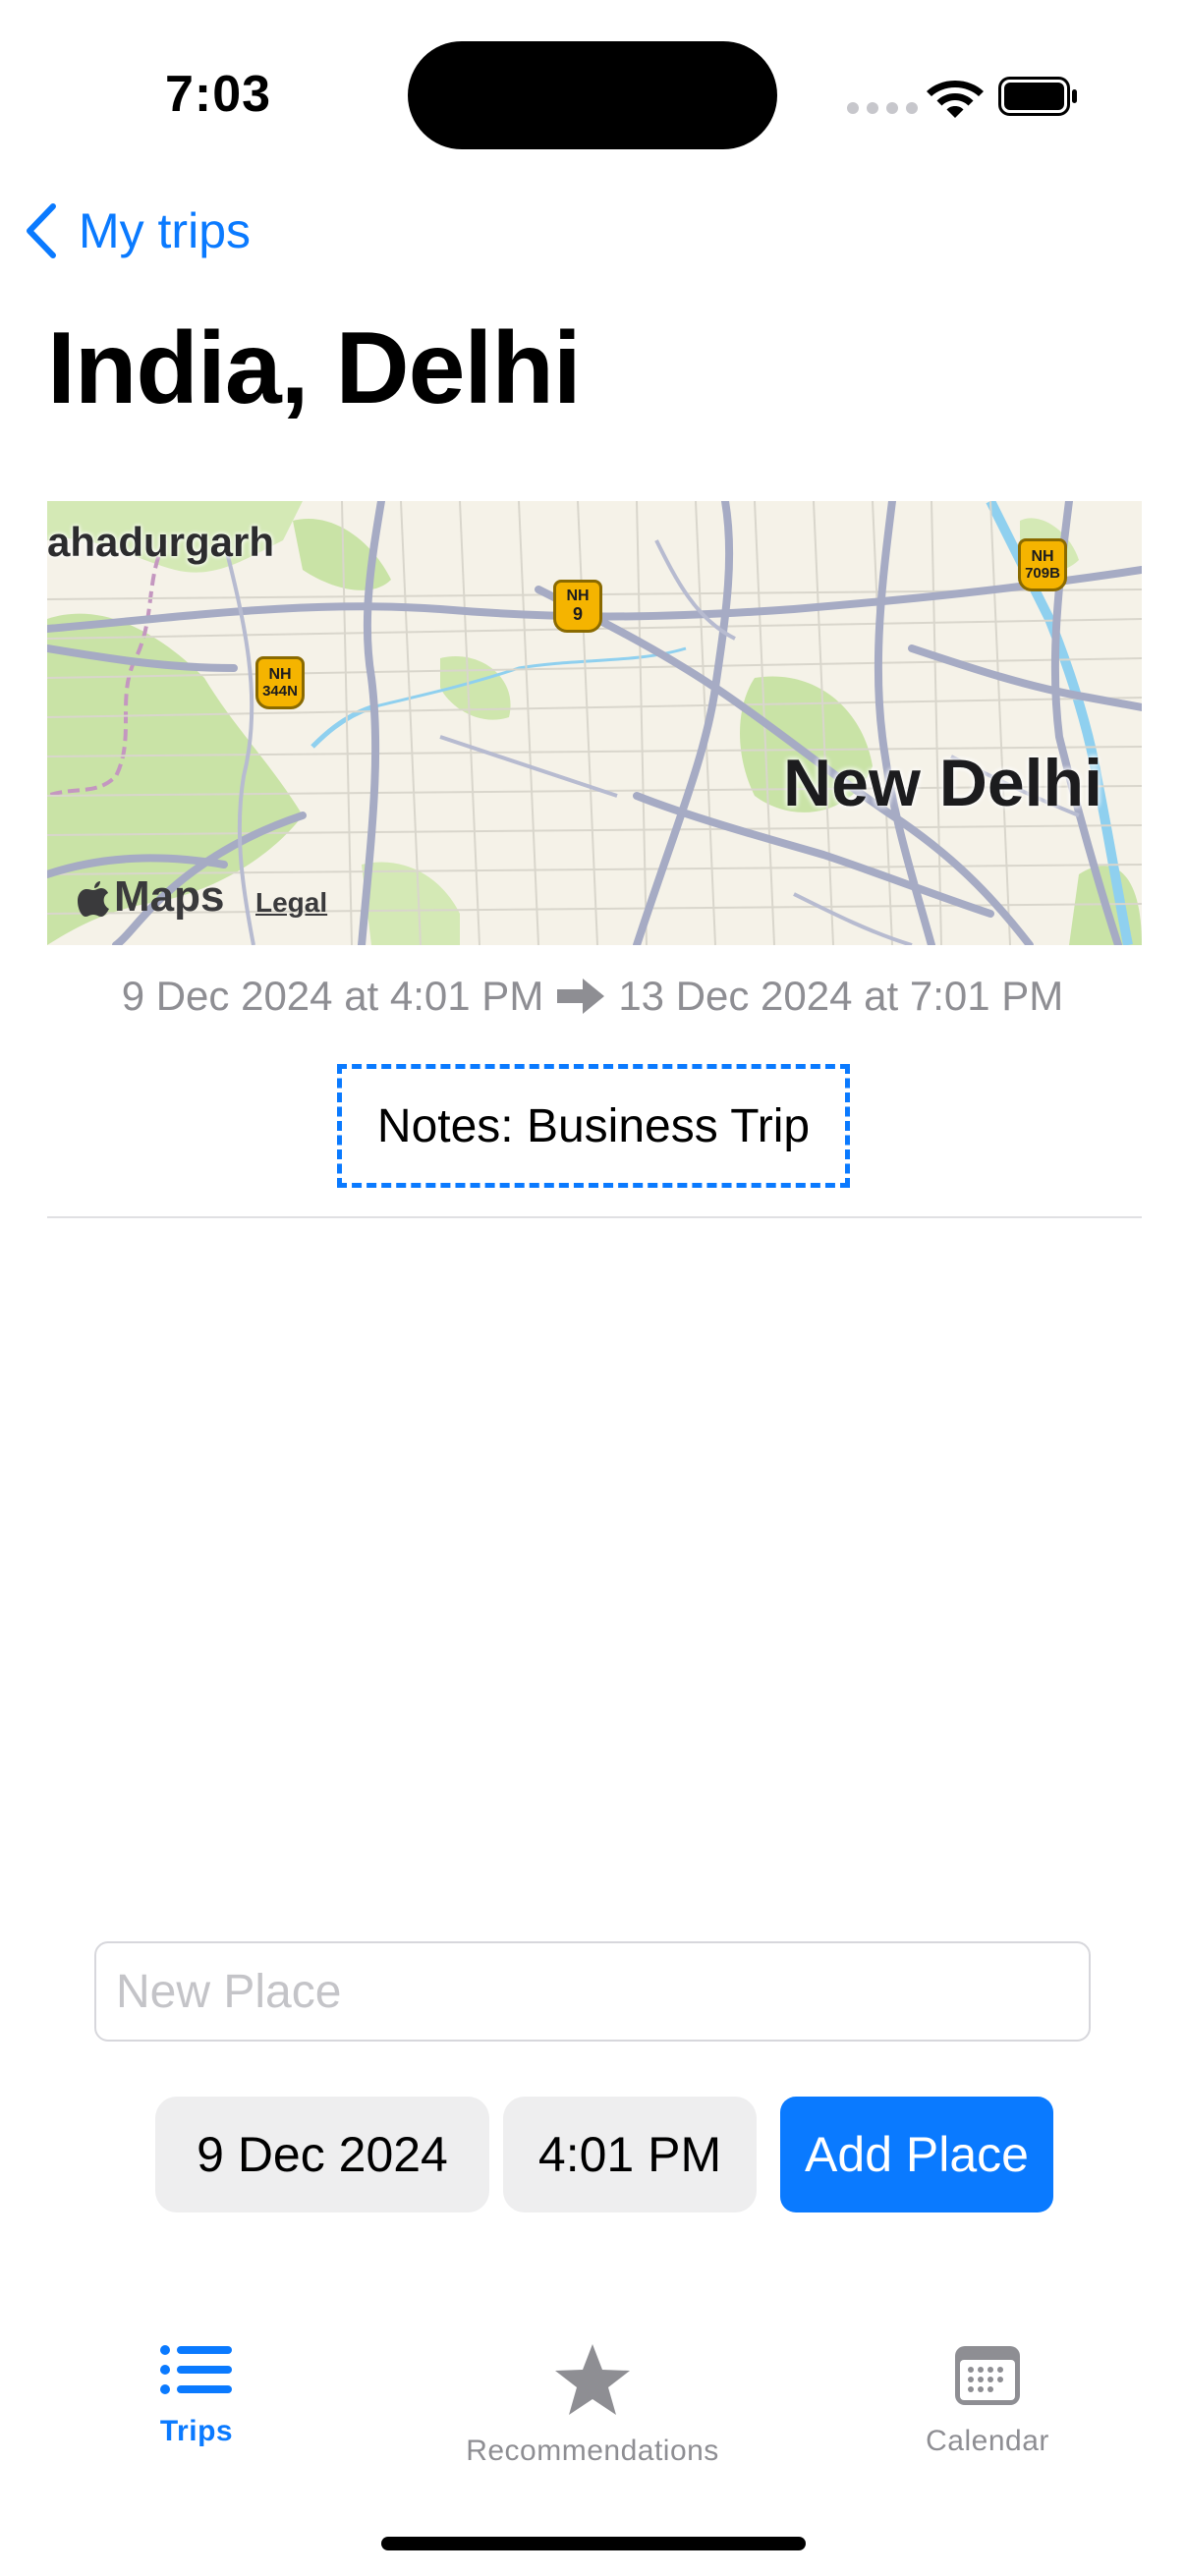 The width and height of the screenshot is (1185, 2576). What do you see at coordinates (577, 613) in the screenshot?
I see `shield-number: 9` at bounding box center [577, 613].